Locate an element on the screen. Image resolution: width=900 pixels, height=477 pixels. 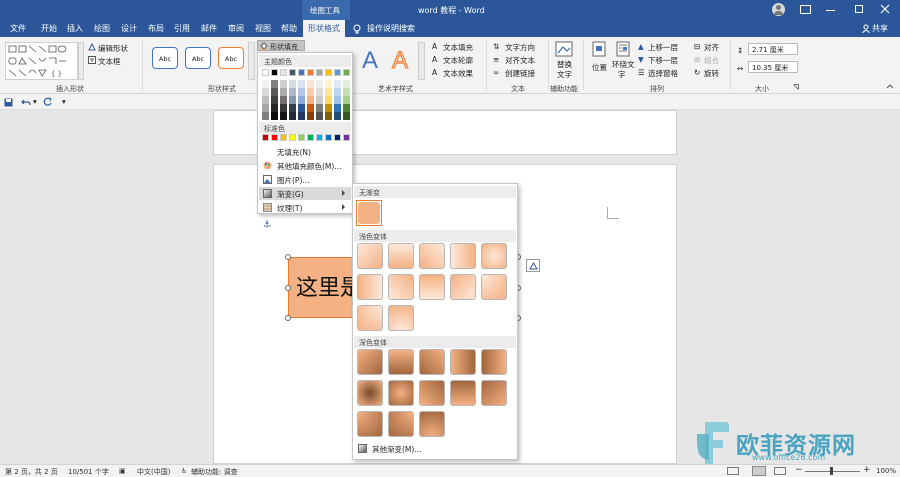
tab-insert: 插入 is located at coordinates (75, 28).